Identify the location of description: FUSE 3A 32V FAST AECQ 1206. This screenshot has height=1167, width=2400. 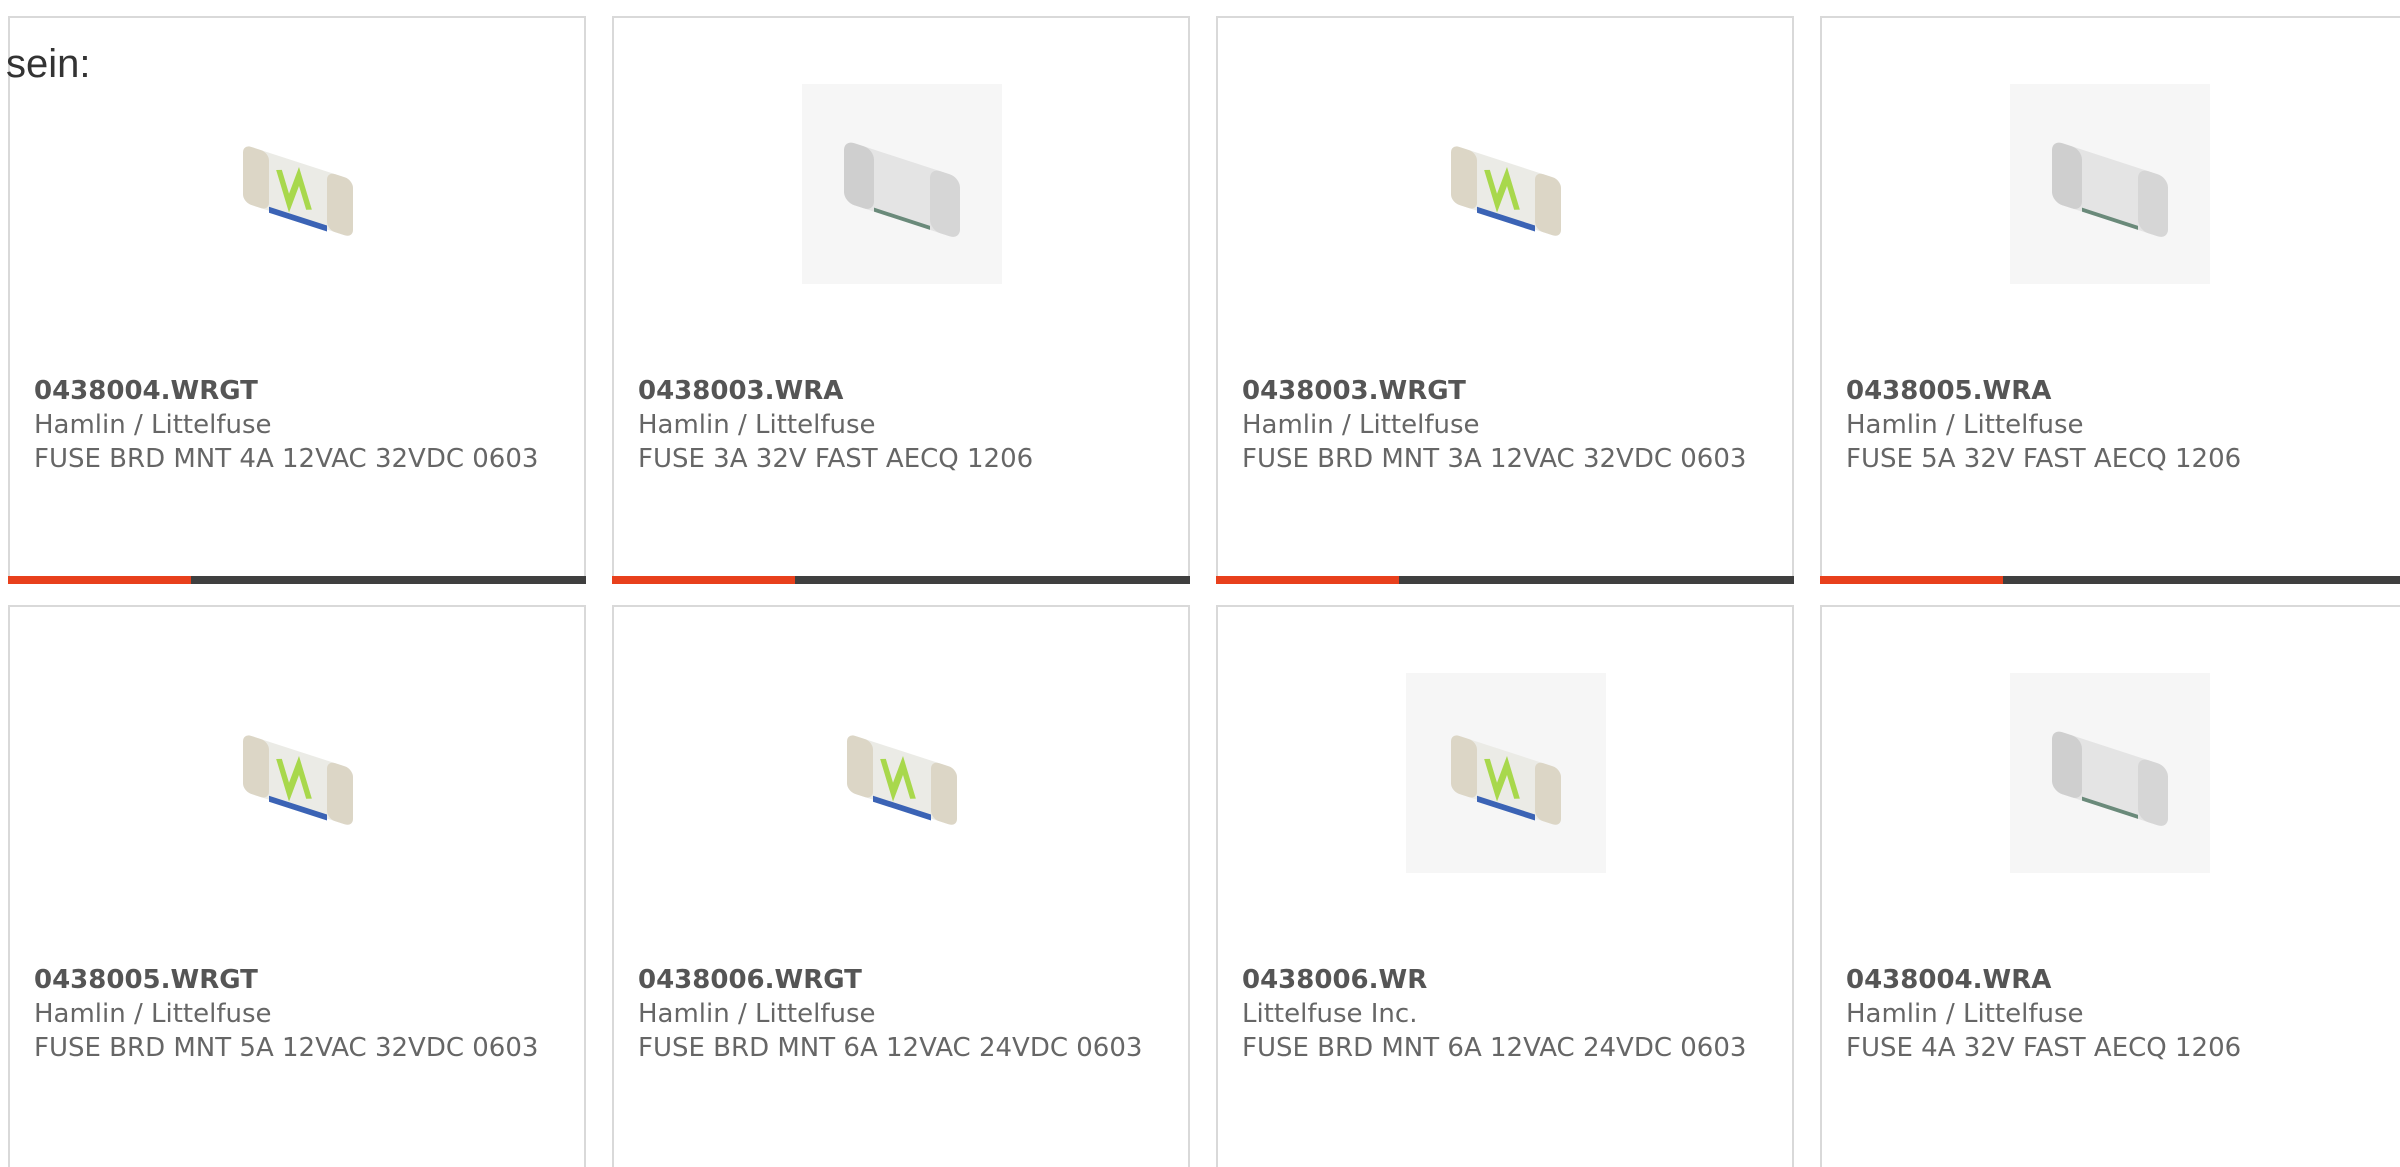
(836, 459).